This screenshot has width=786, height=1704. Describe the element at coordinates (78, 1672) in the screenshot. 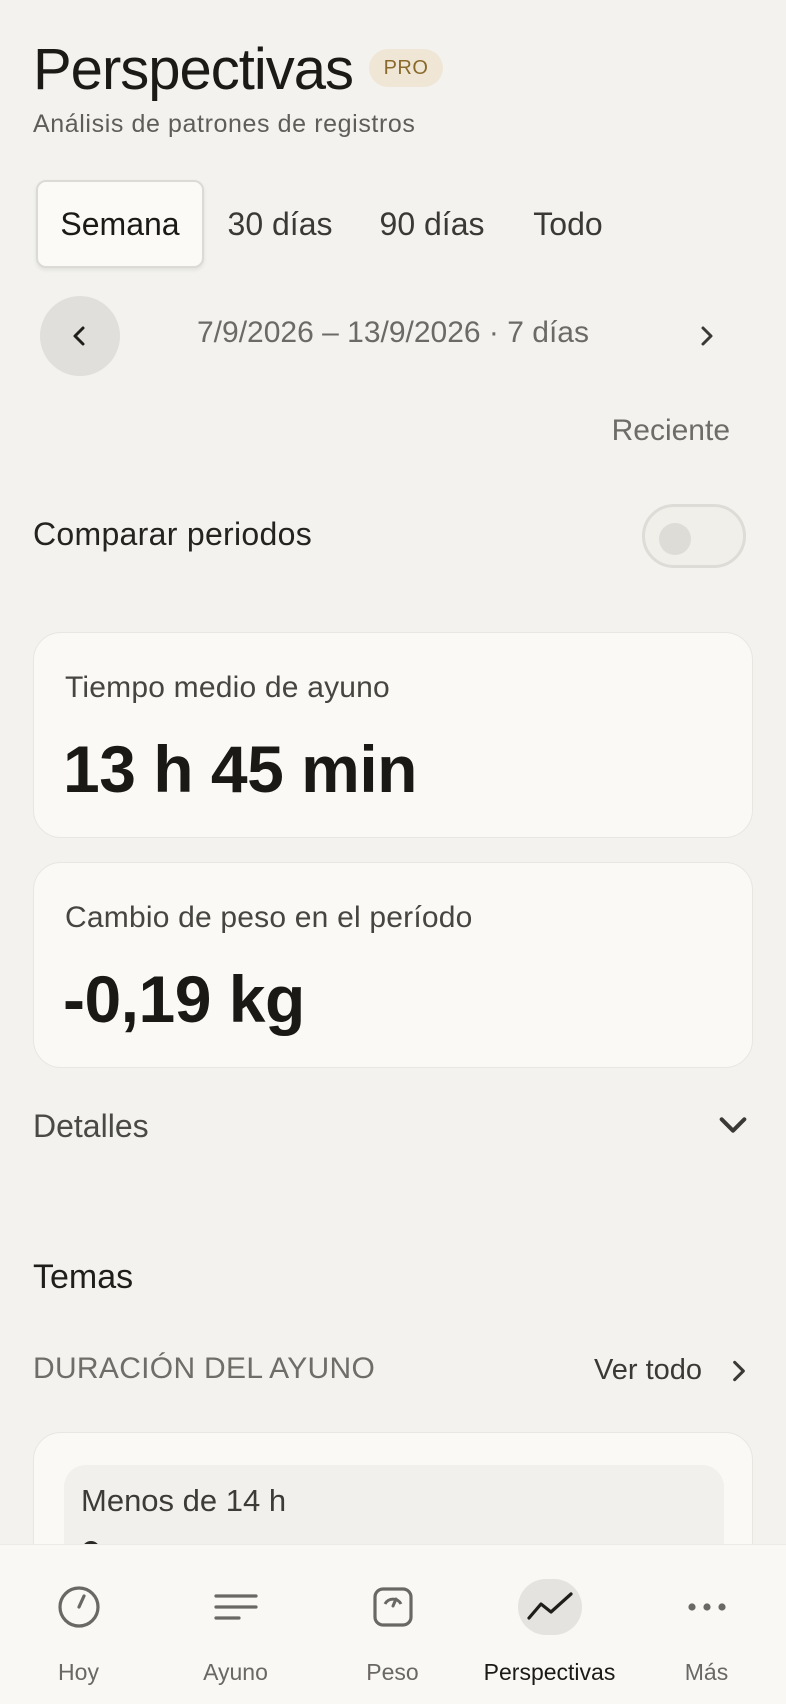

I see `nav-label: Hoy` at that location.